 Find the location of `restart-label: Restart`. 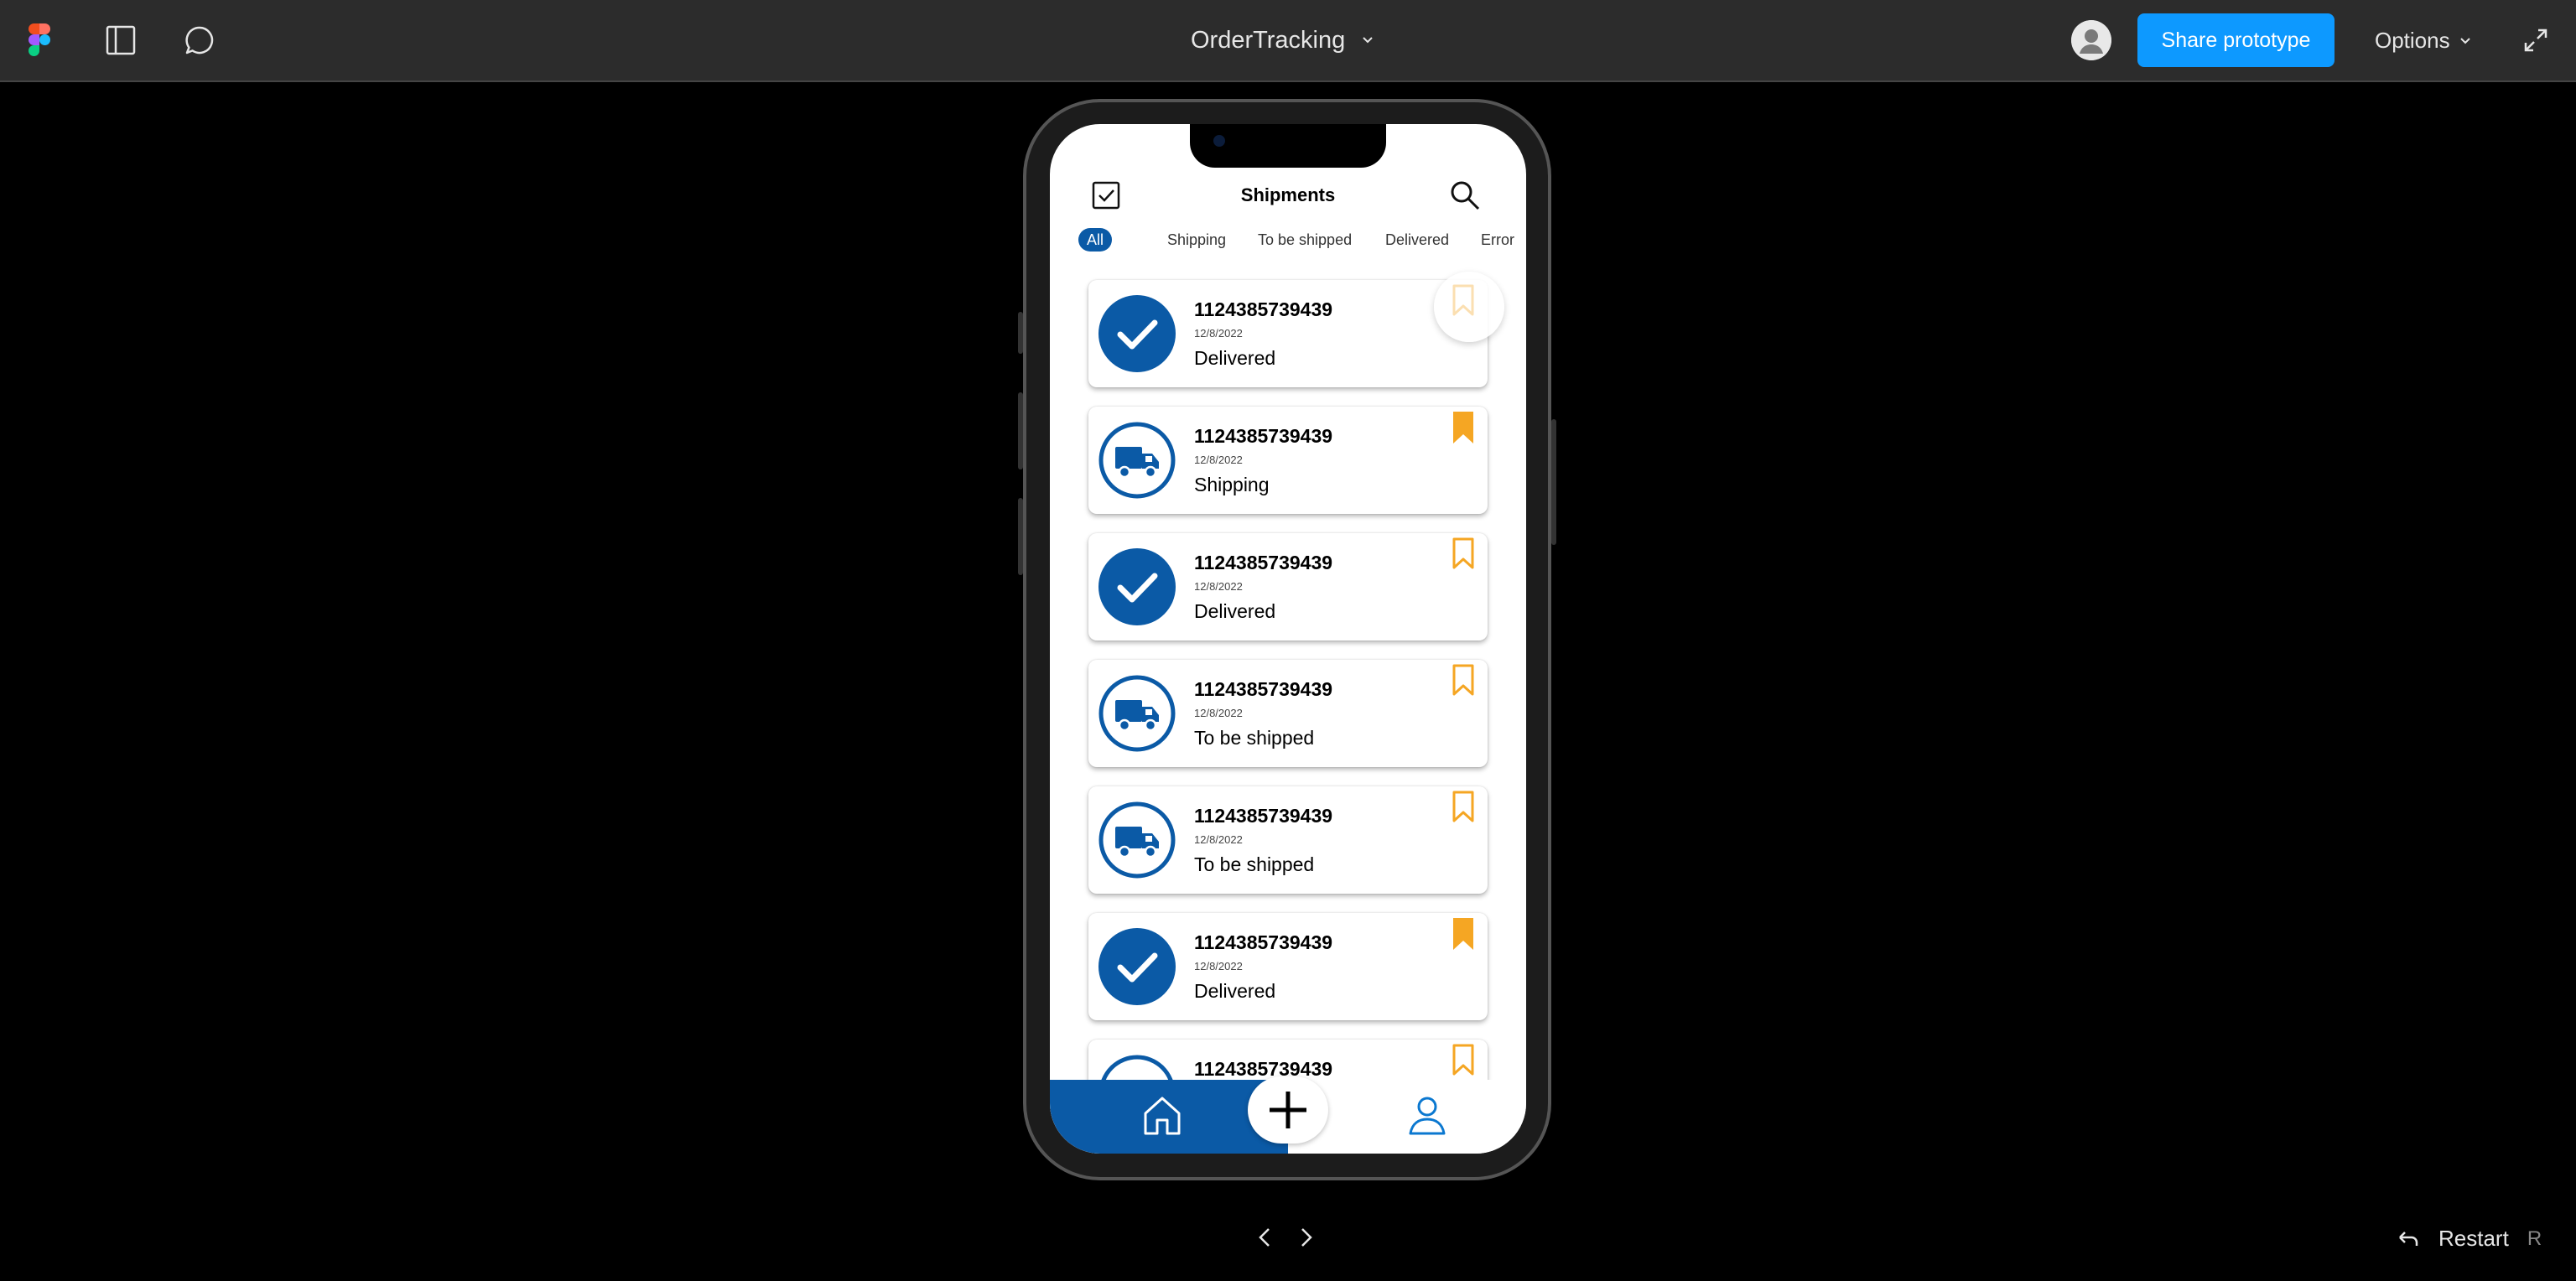

restart-label: Restart is located at coordinates (2473, 1238).